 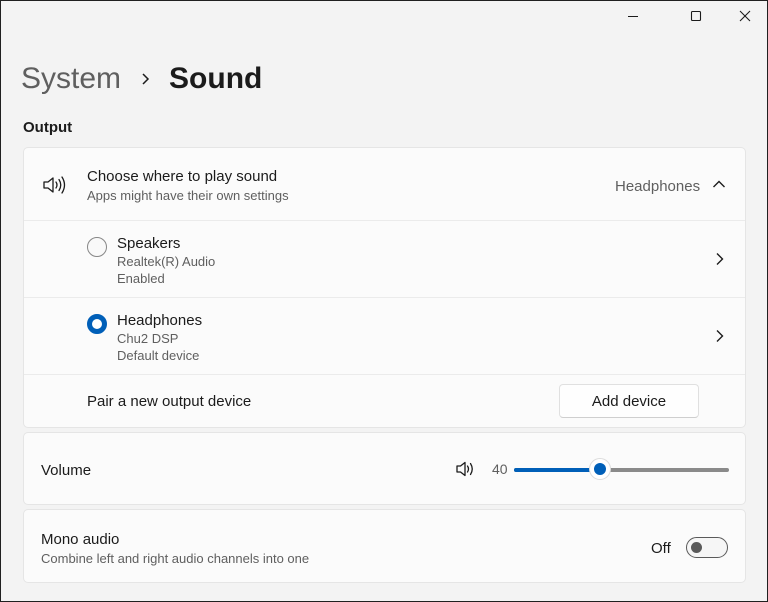 What do you see at coordinates (97, 324) in the screenshot?
I see `headphones-radio` at bounding box center [97, 324].